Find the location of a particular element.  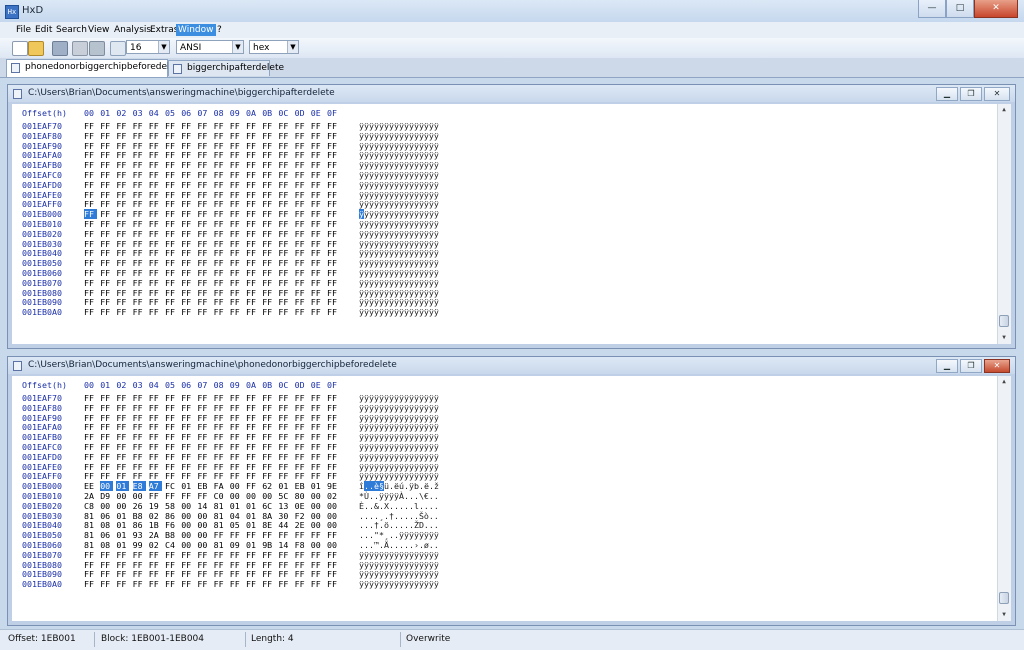

hex-byte: 13 is located at coordinates (284, 506).